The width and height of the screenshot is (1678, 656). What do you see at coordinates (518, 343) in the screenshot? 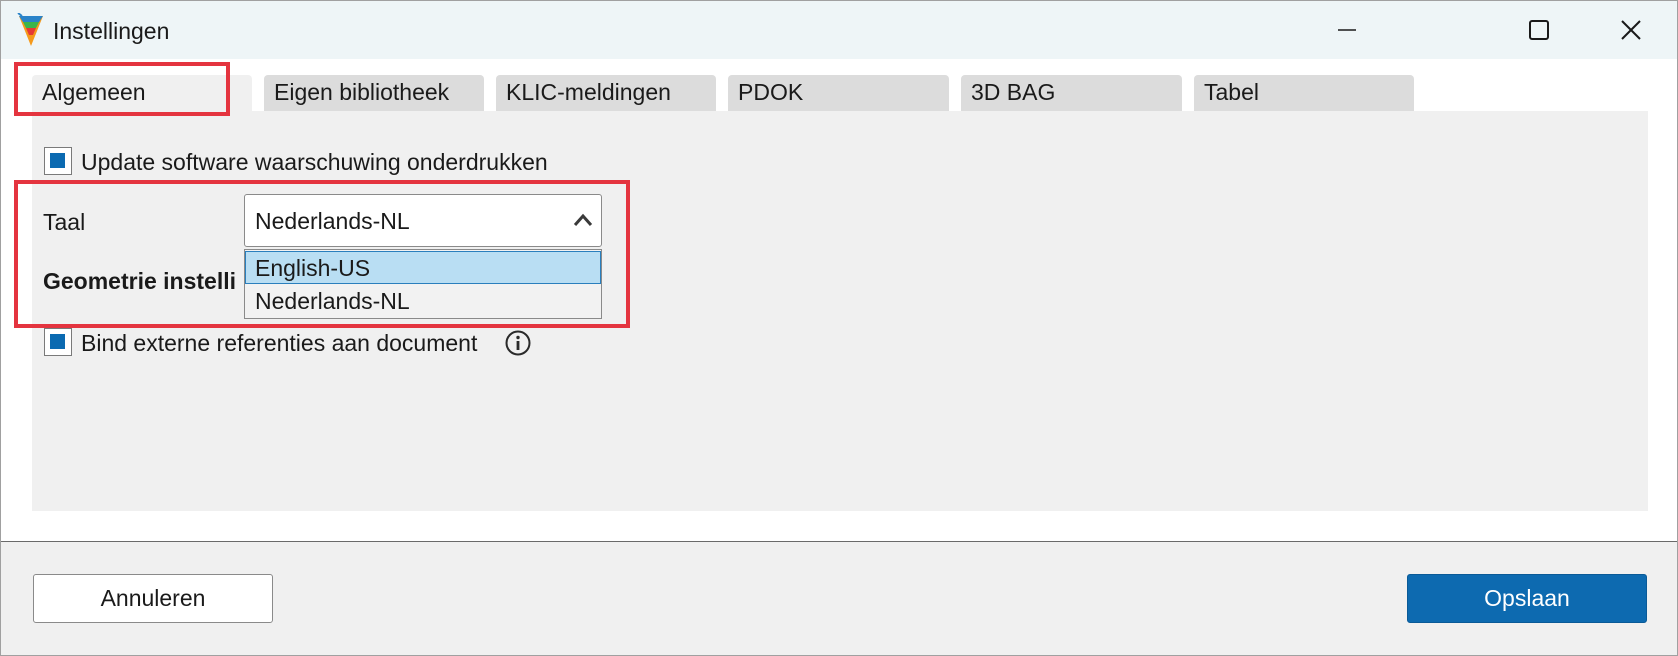
I see `info-icon` at bounding box center [518, 343].